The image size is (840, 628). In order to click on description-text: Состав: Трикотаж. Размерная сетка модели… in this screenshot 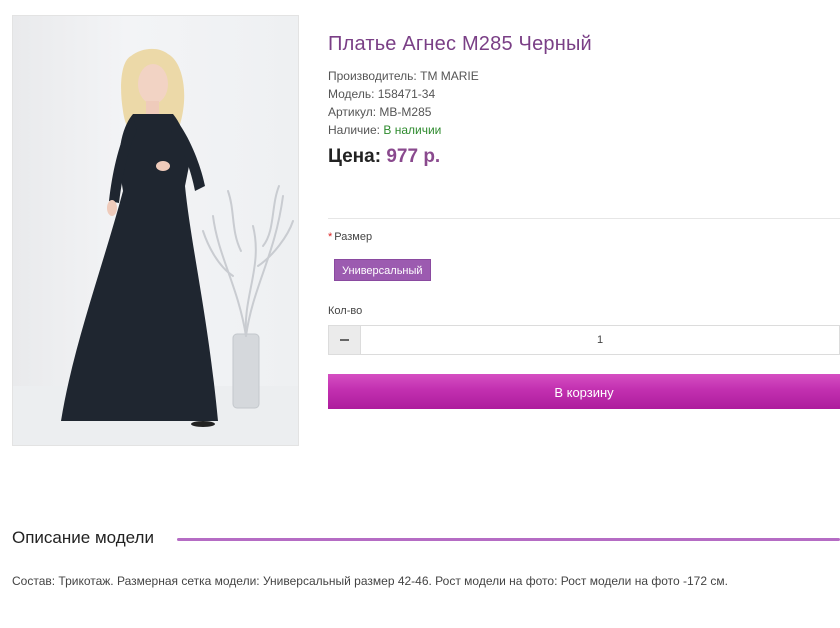, I will do `click(370, 581)`.